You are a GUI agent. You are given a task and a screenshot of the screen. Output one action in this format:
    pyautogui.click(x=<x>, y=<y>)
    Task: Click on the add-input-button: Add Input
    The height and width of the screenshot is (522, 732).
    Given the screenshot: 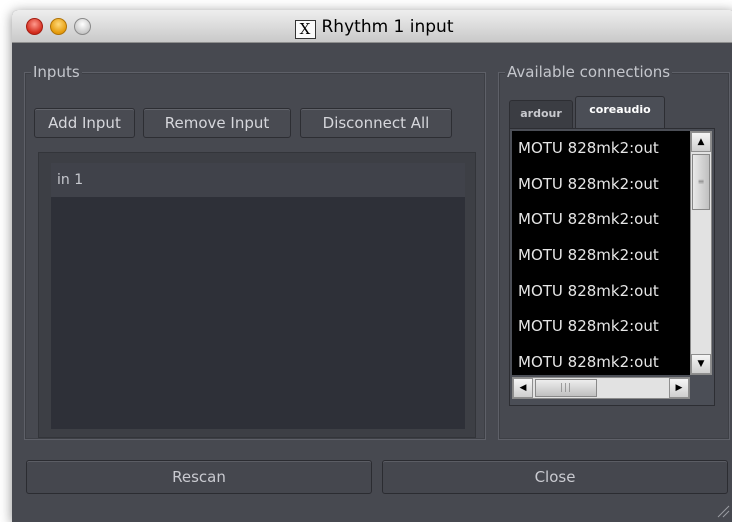 What is the action you would take?
    pyautogui.click(x=84, y=123)
    